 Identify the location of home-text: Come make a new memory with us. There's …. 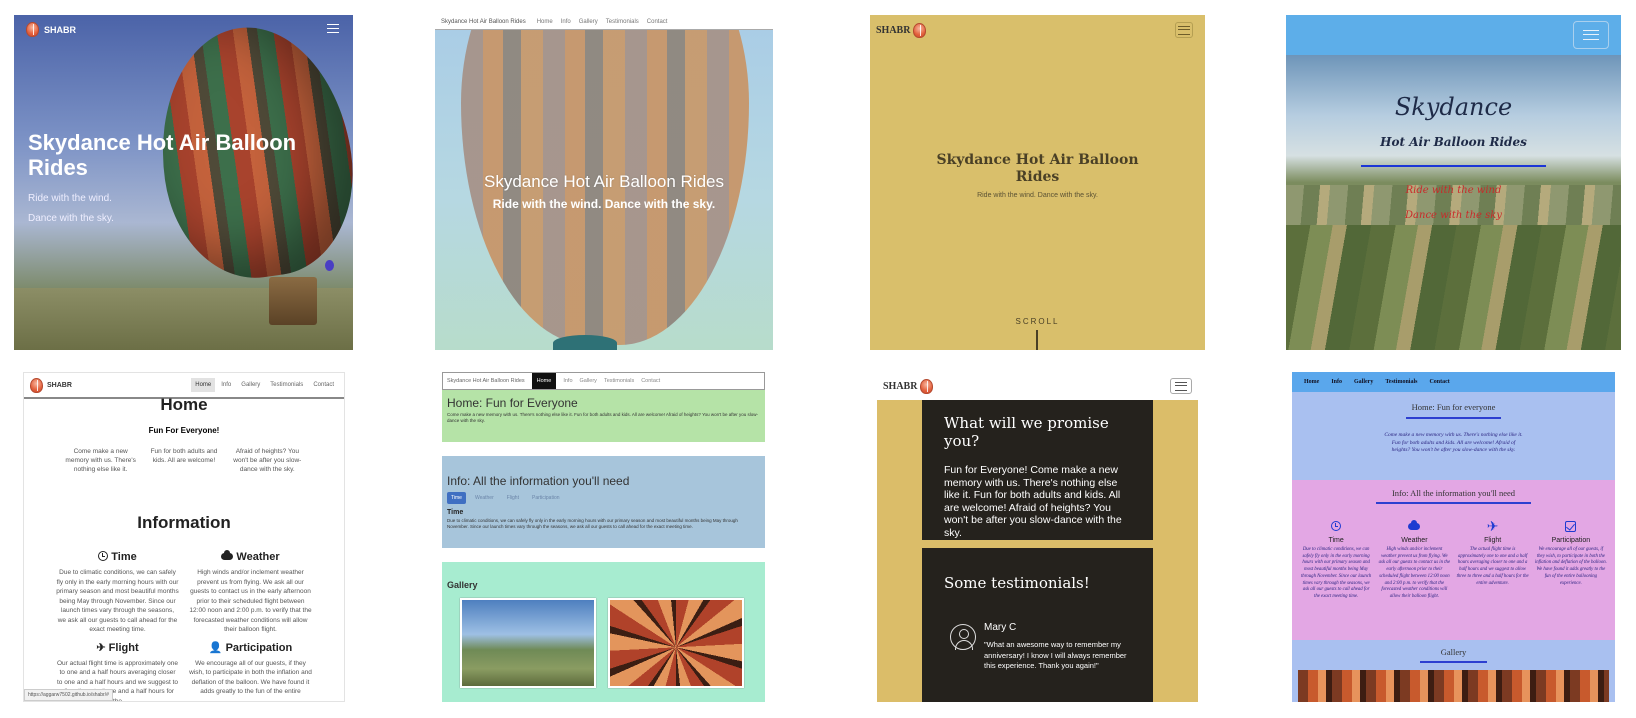
(603, 417).